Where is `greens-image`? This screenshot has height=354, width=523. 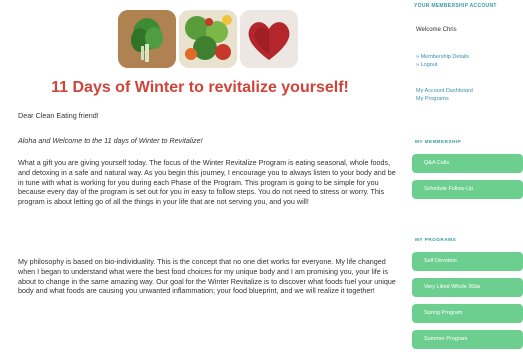 greens-image is located at coordinates (147, 39).